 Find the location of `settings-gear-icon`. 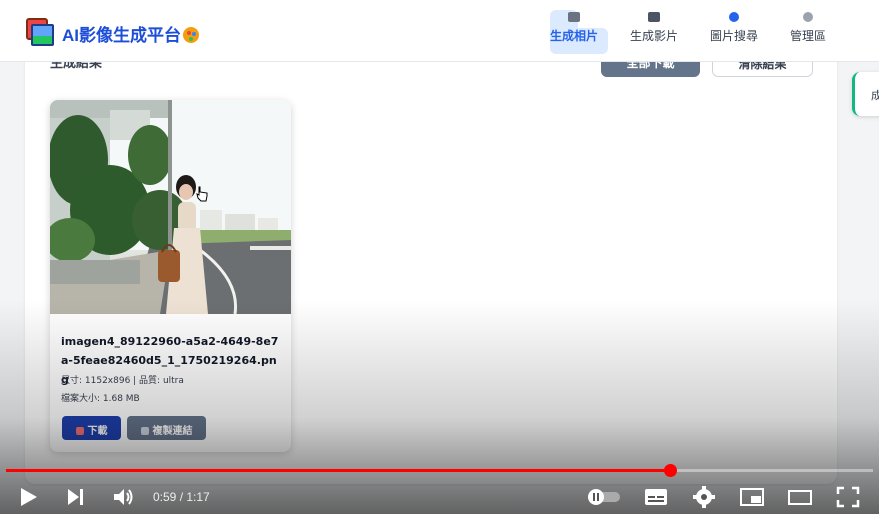

settings-gear-icon is located at coordinates (704, 497).